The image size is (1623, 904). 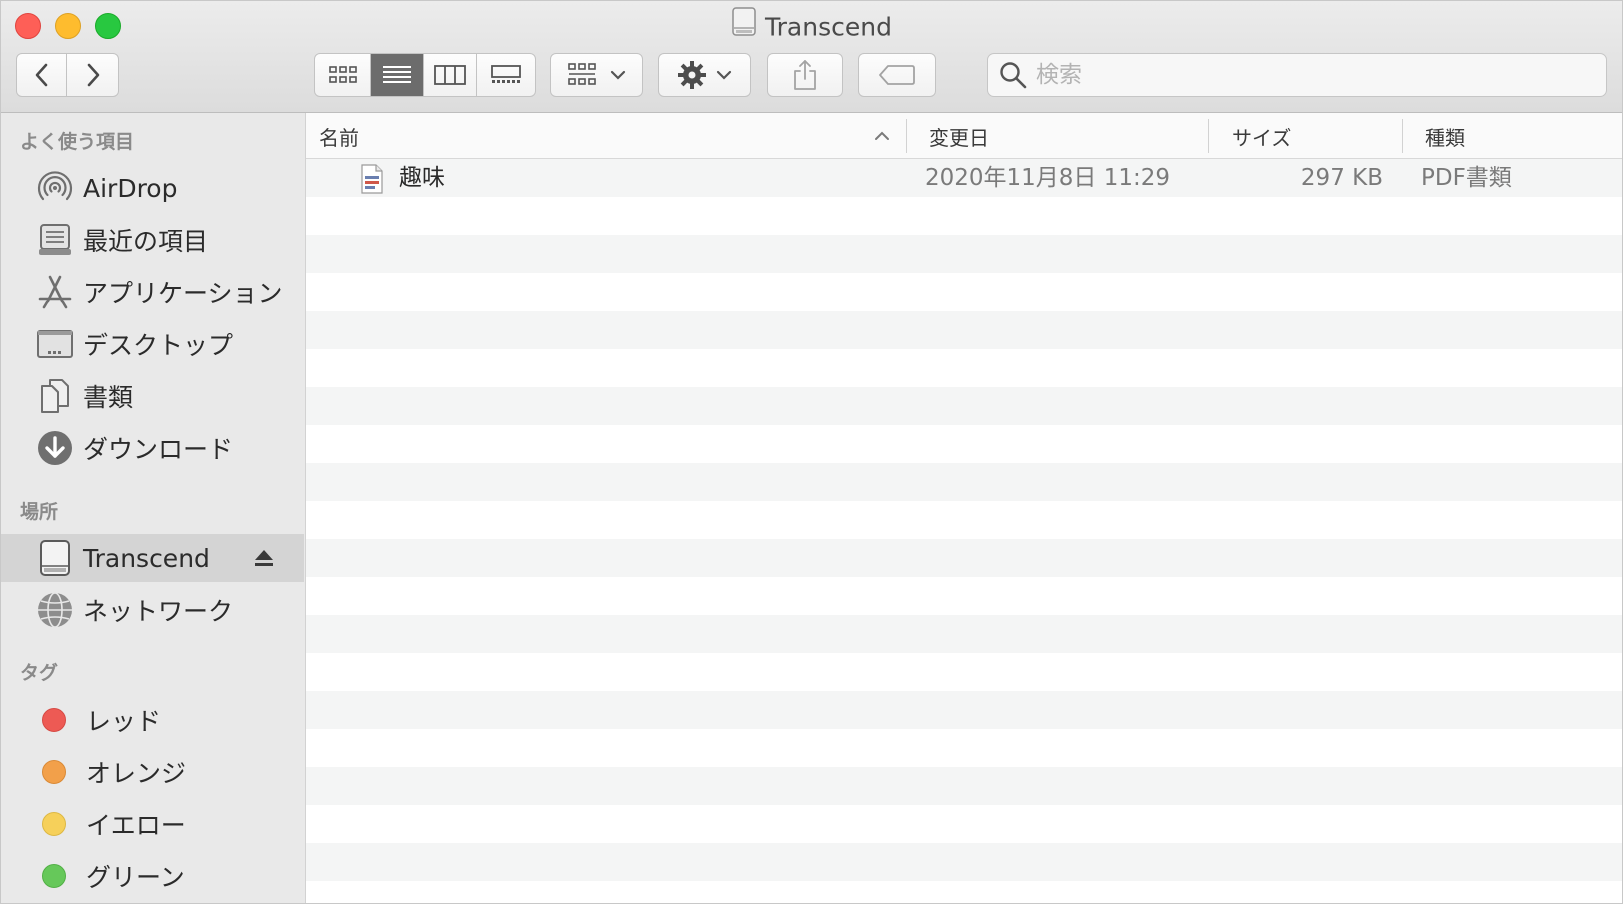 I want to click on sidebar-item-desktop: デスクトップ, so click(x=152, y=344).